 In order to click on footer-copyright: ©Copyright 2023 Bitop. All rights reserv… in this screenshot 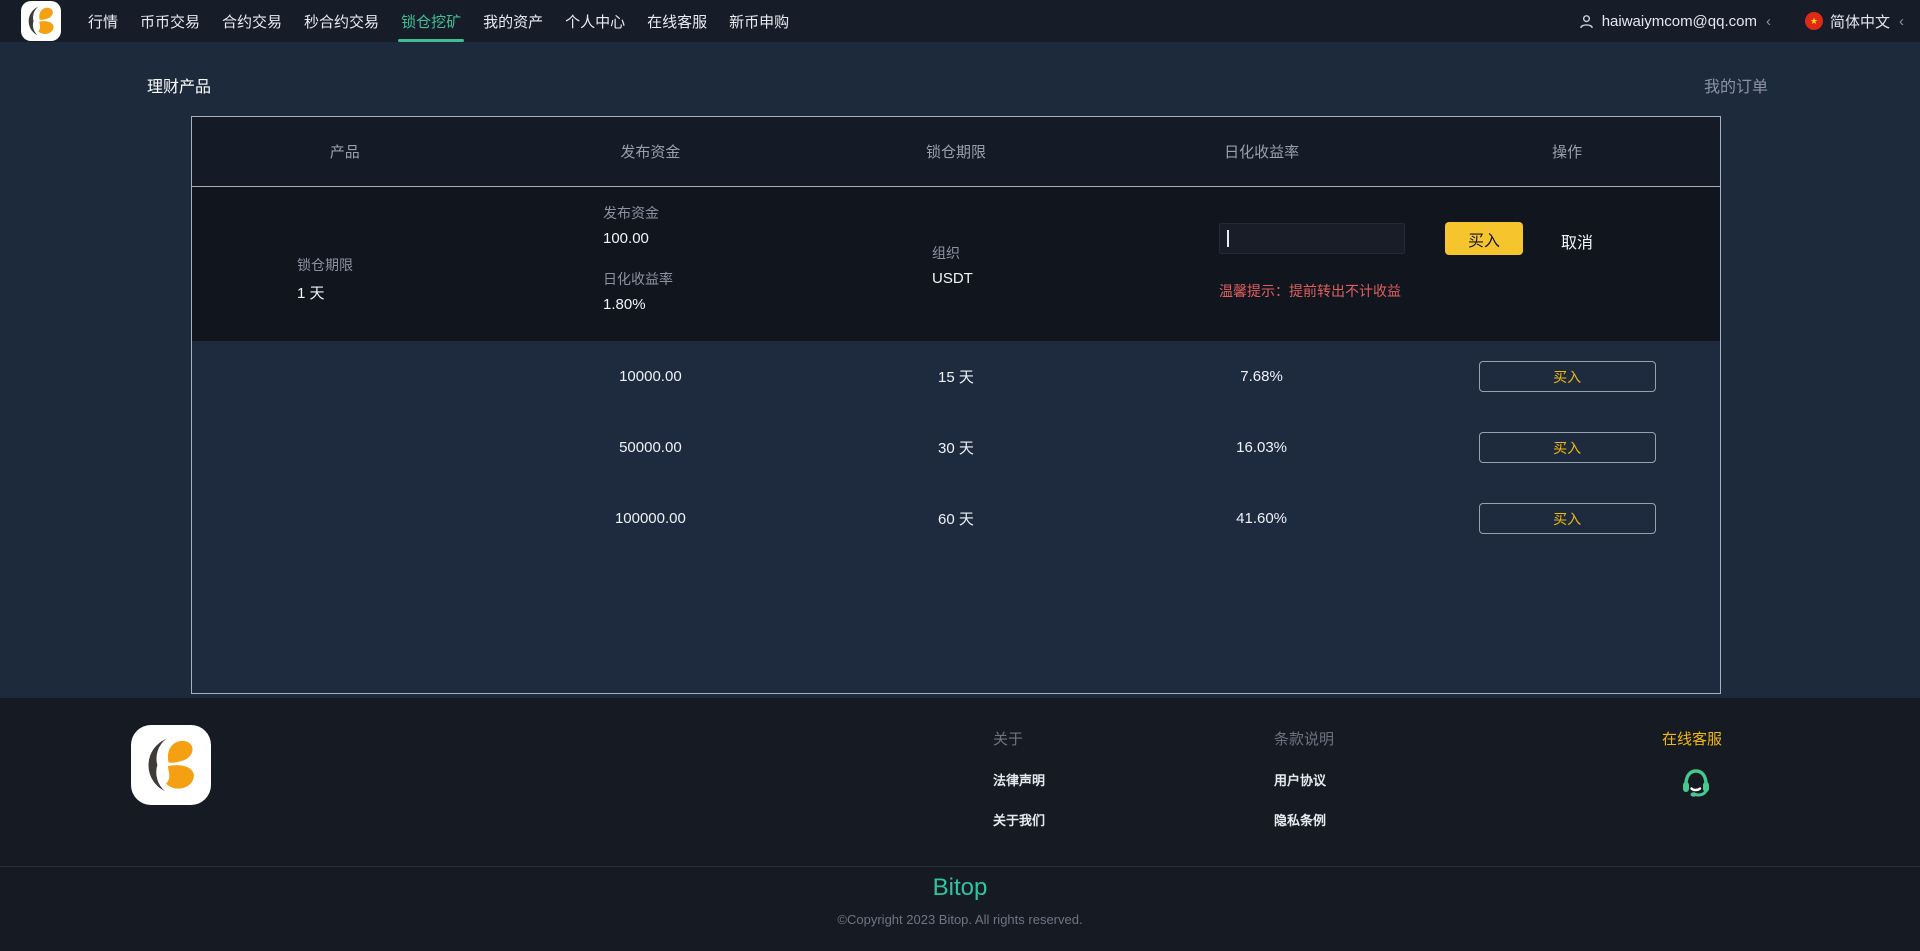, I will do `click(960, 919)`.